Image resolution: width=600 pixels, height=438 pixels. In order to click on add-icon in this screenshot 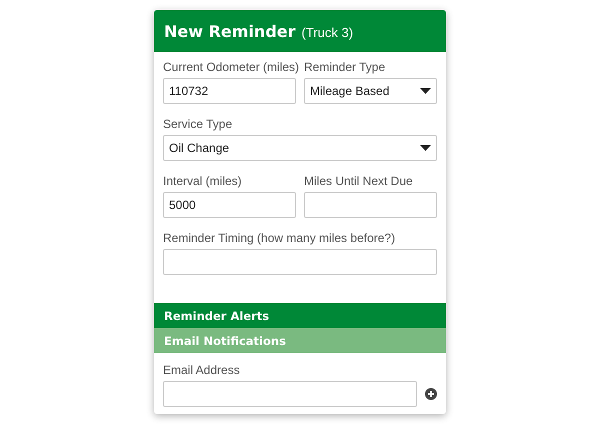, I will do `click(431, 394)`.